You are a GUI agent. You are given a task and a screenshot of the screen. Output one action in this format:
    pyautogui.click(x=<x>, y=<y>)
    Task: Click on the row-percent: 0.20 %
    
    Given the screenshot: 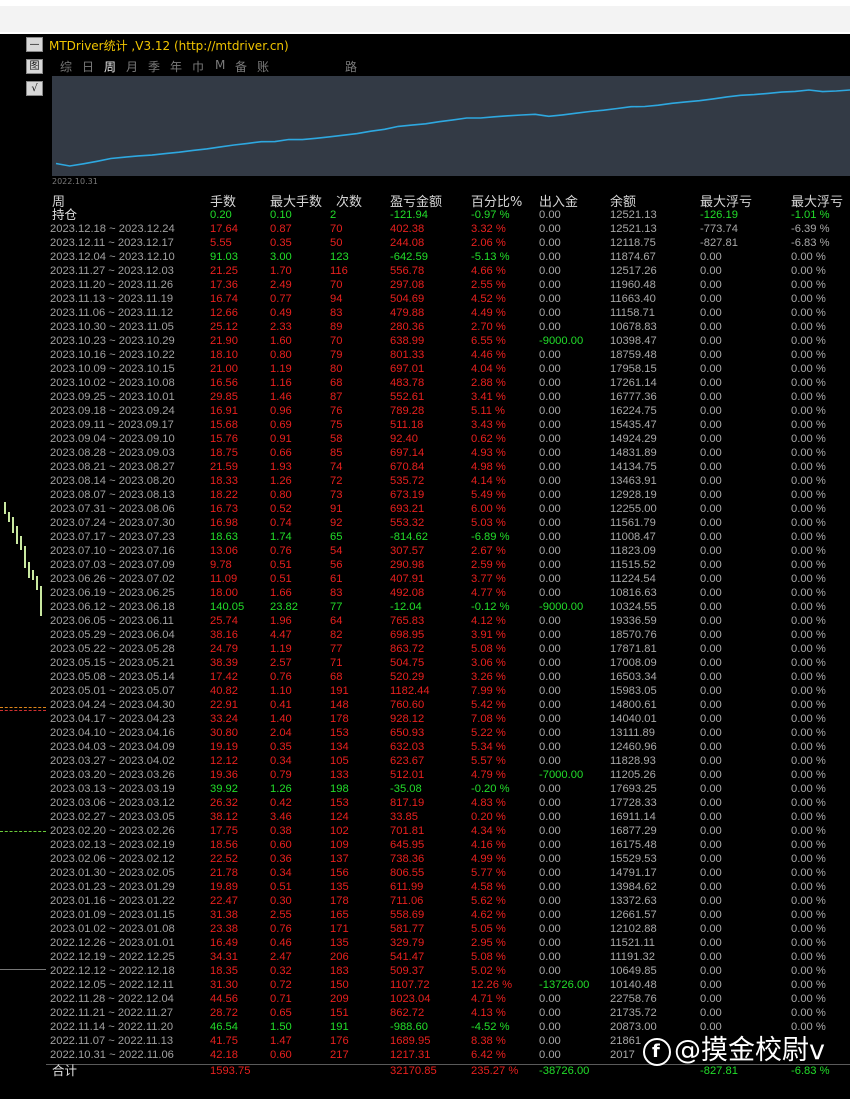 What is the action you would take?
    pyautogui.click(x=488, y=817)
    